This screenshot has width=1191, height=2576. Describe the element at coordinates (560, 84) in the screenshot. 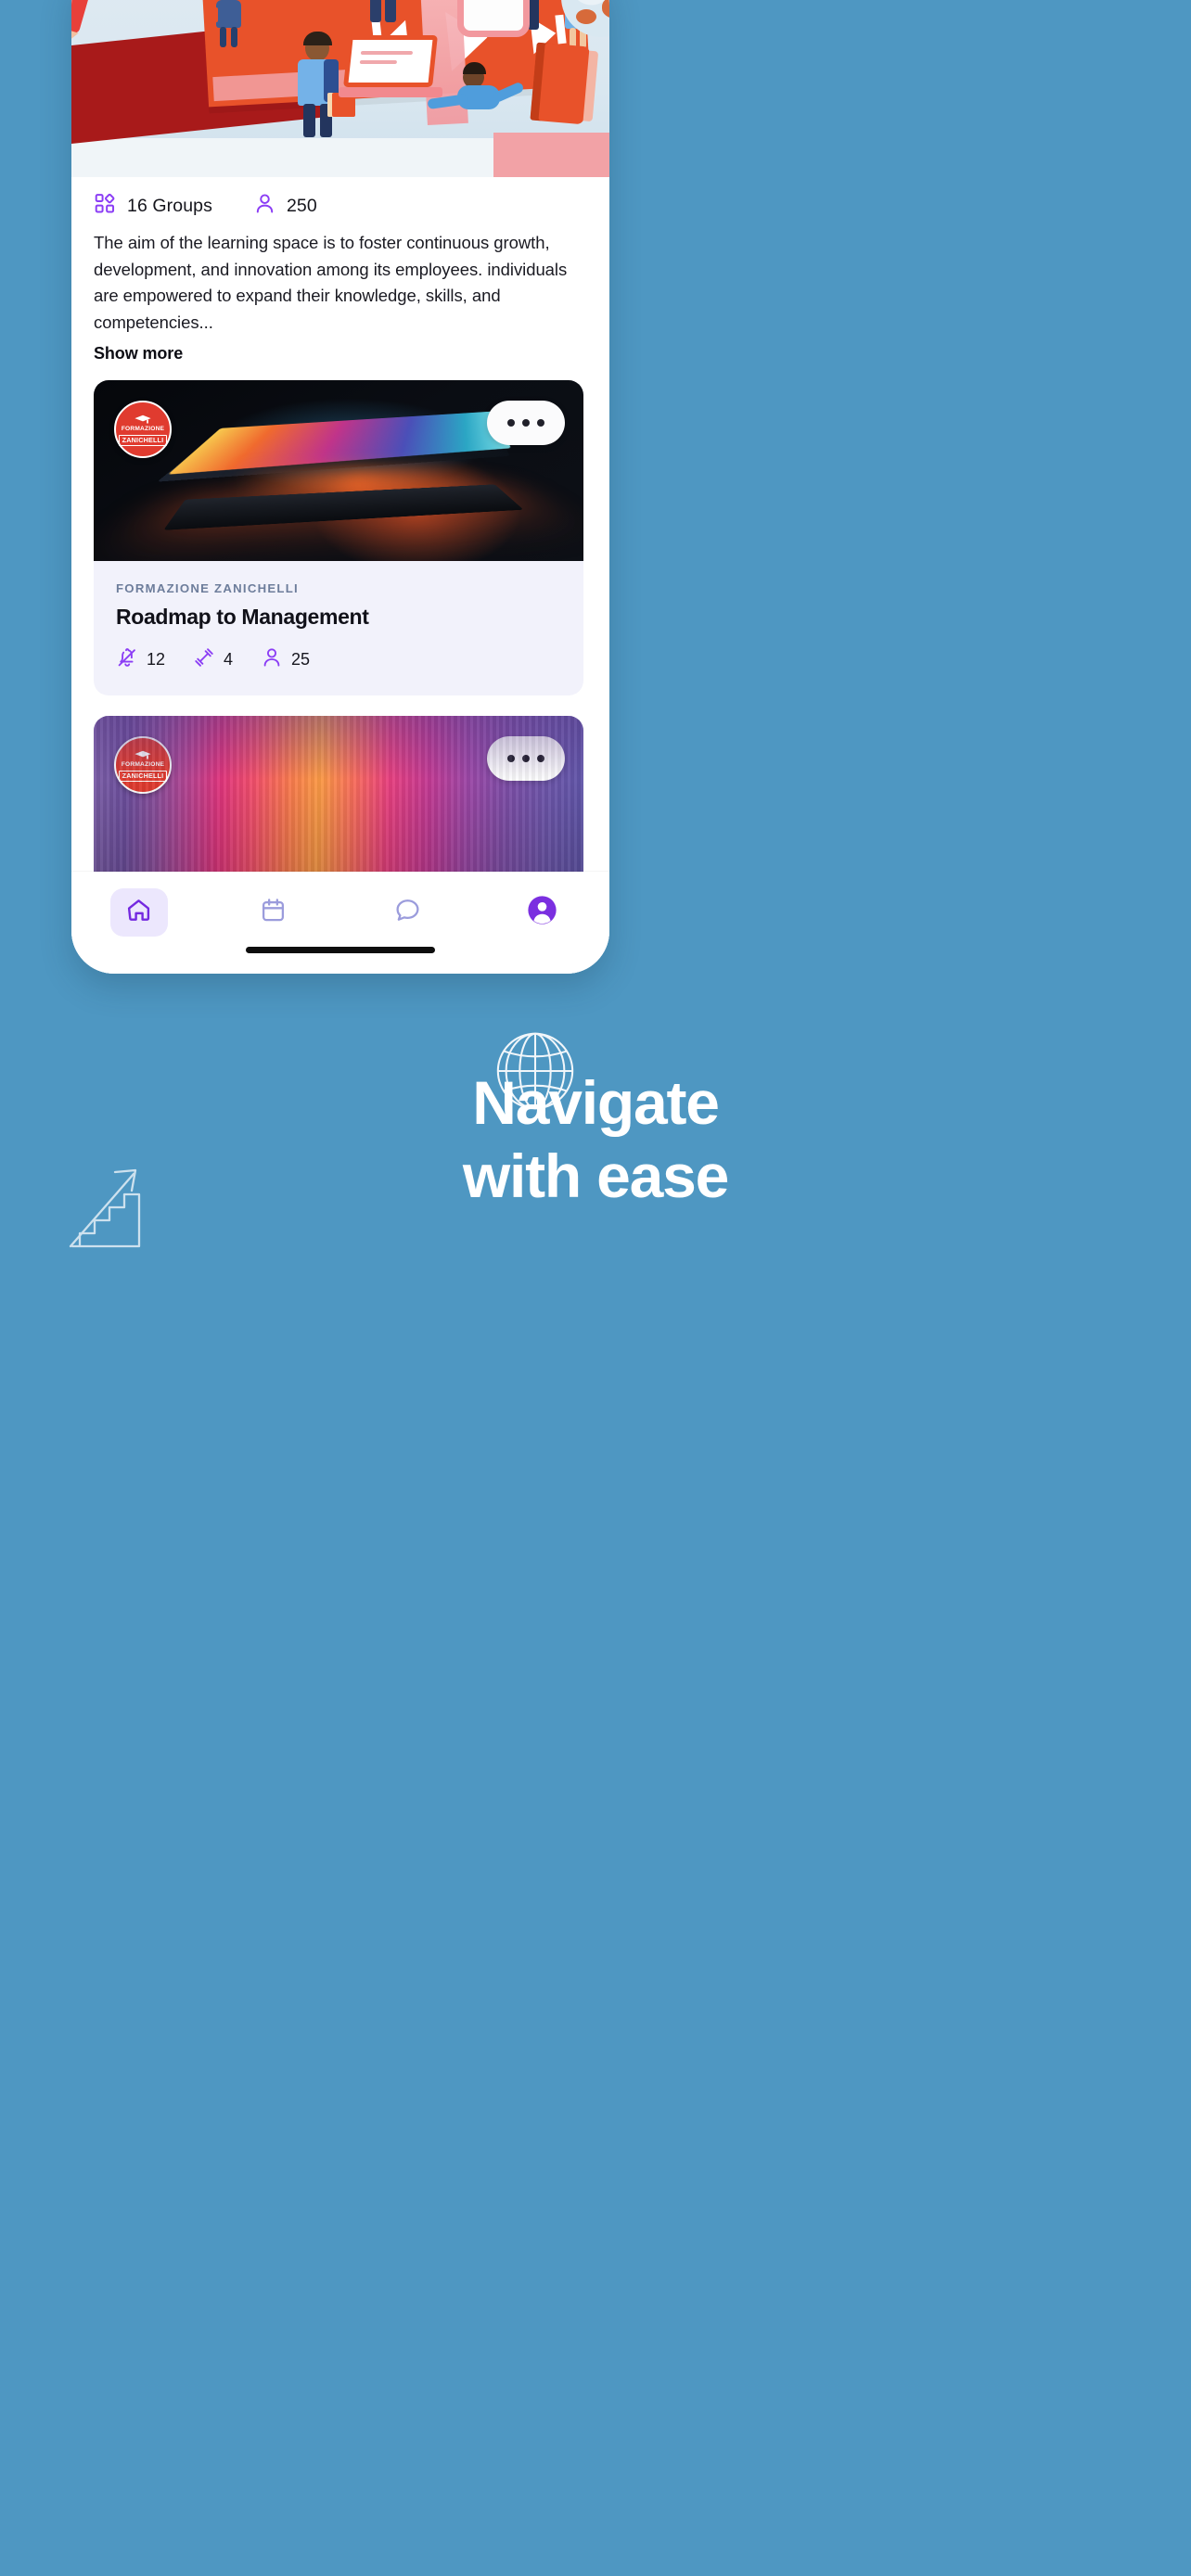

I see `book-prop-icon` at that location.